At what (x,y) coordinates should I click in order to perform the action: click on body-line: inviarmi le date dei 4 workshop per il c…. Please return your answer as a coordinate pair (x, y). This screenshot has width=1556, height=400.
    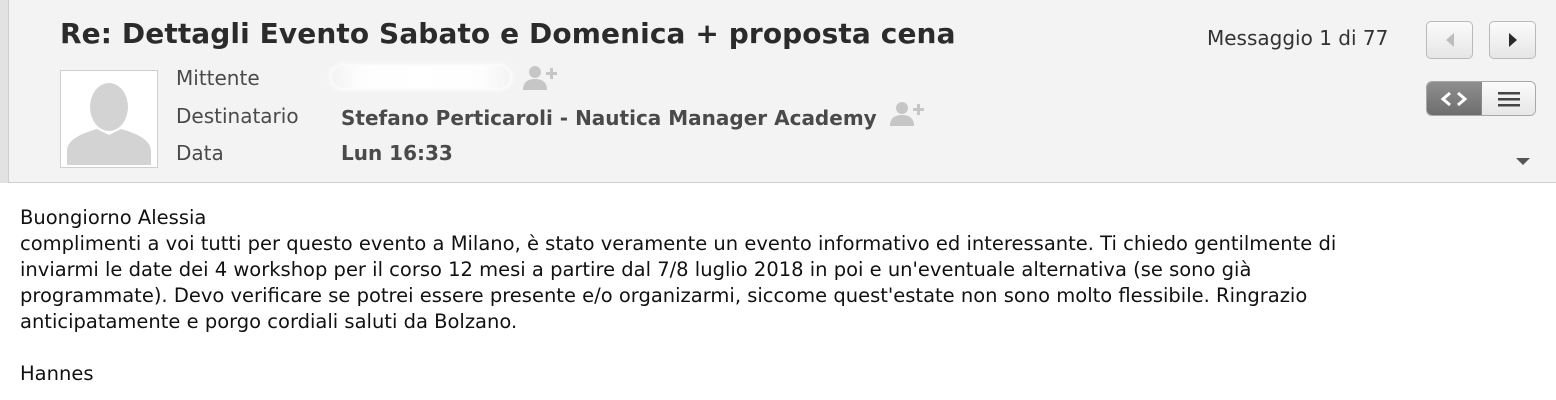
    Looking at the image, I should click on (636, 269).